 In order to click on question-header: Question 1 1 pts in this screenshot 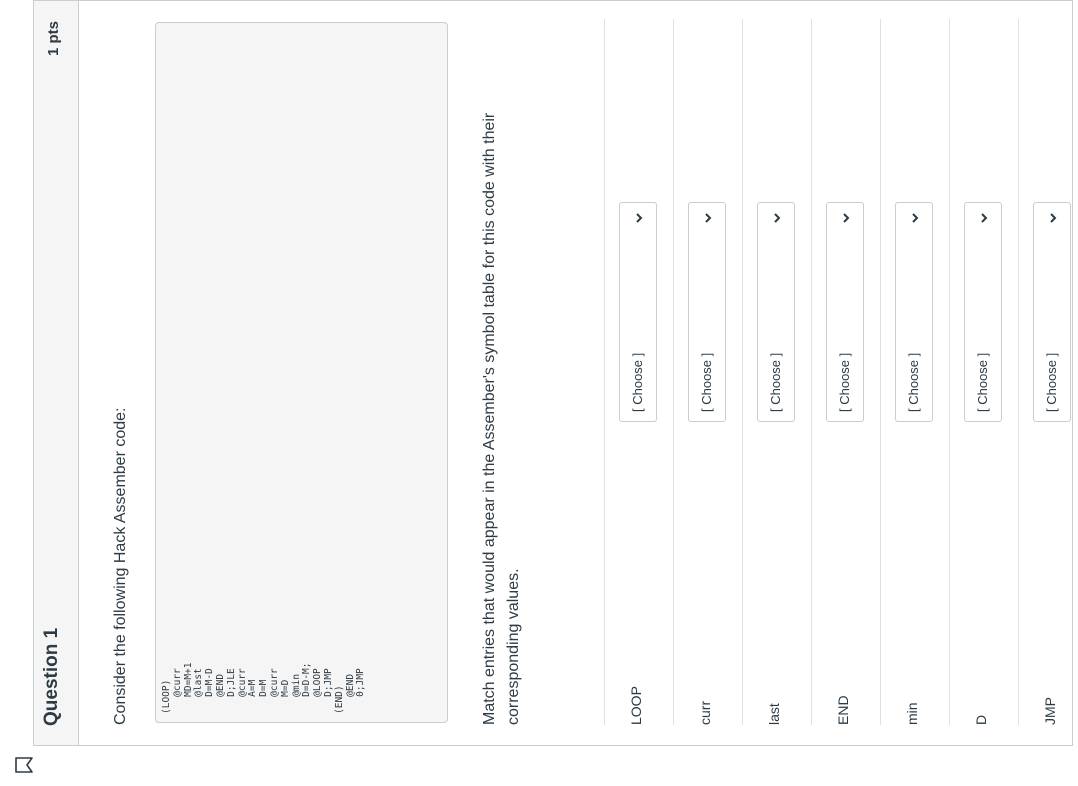, I will do `click(56, 373)`.